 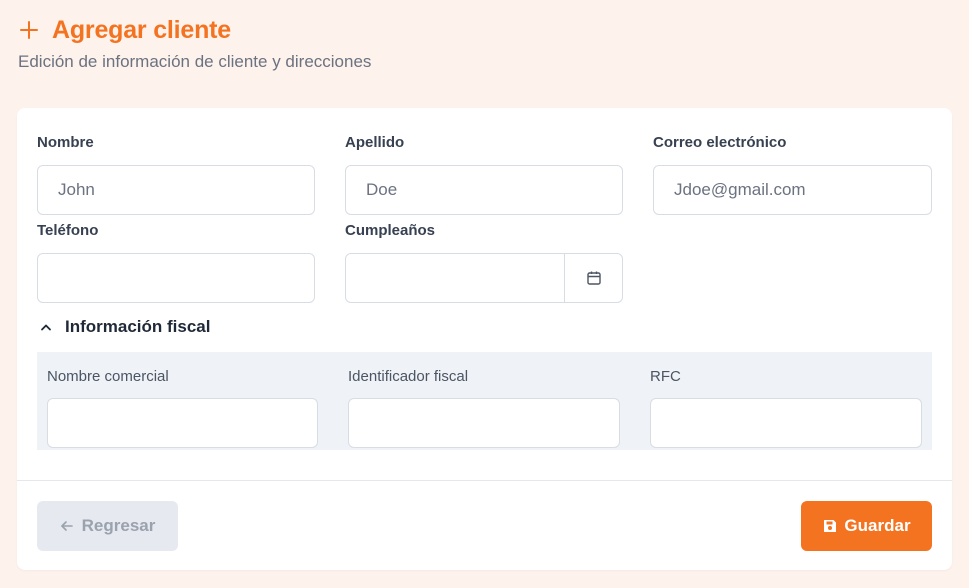 I want to click on rfc-label: RFC, so click(x=665, y=376).